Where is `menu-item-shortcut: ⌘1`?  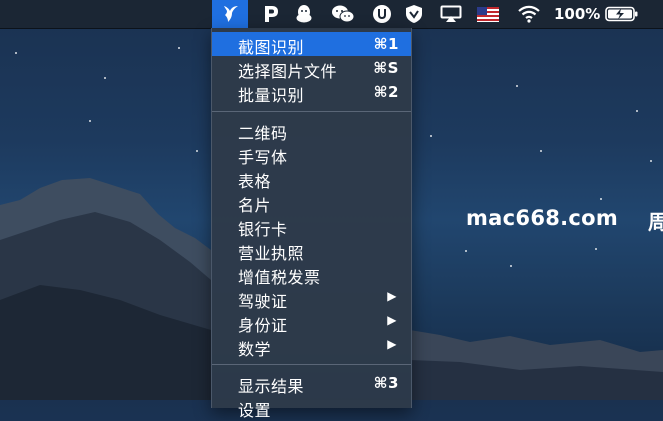
menu-item-shortcut: ⌘1 is located at coordinates (386, 44).